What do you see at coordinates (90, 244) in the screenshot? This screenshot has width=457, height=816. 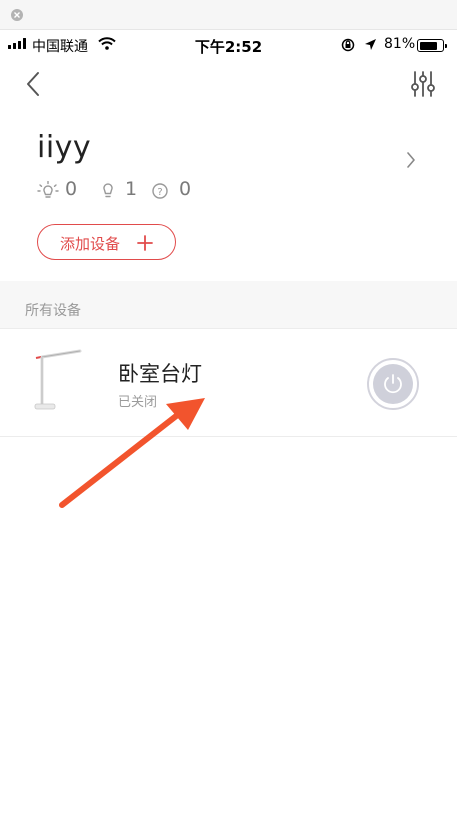 I see `add-device-label: 添加设备` at bounding box center [90, 244].